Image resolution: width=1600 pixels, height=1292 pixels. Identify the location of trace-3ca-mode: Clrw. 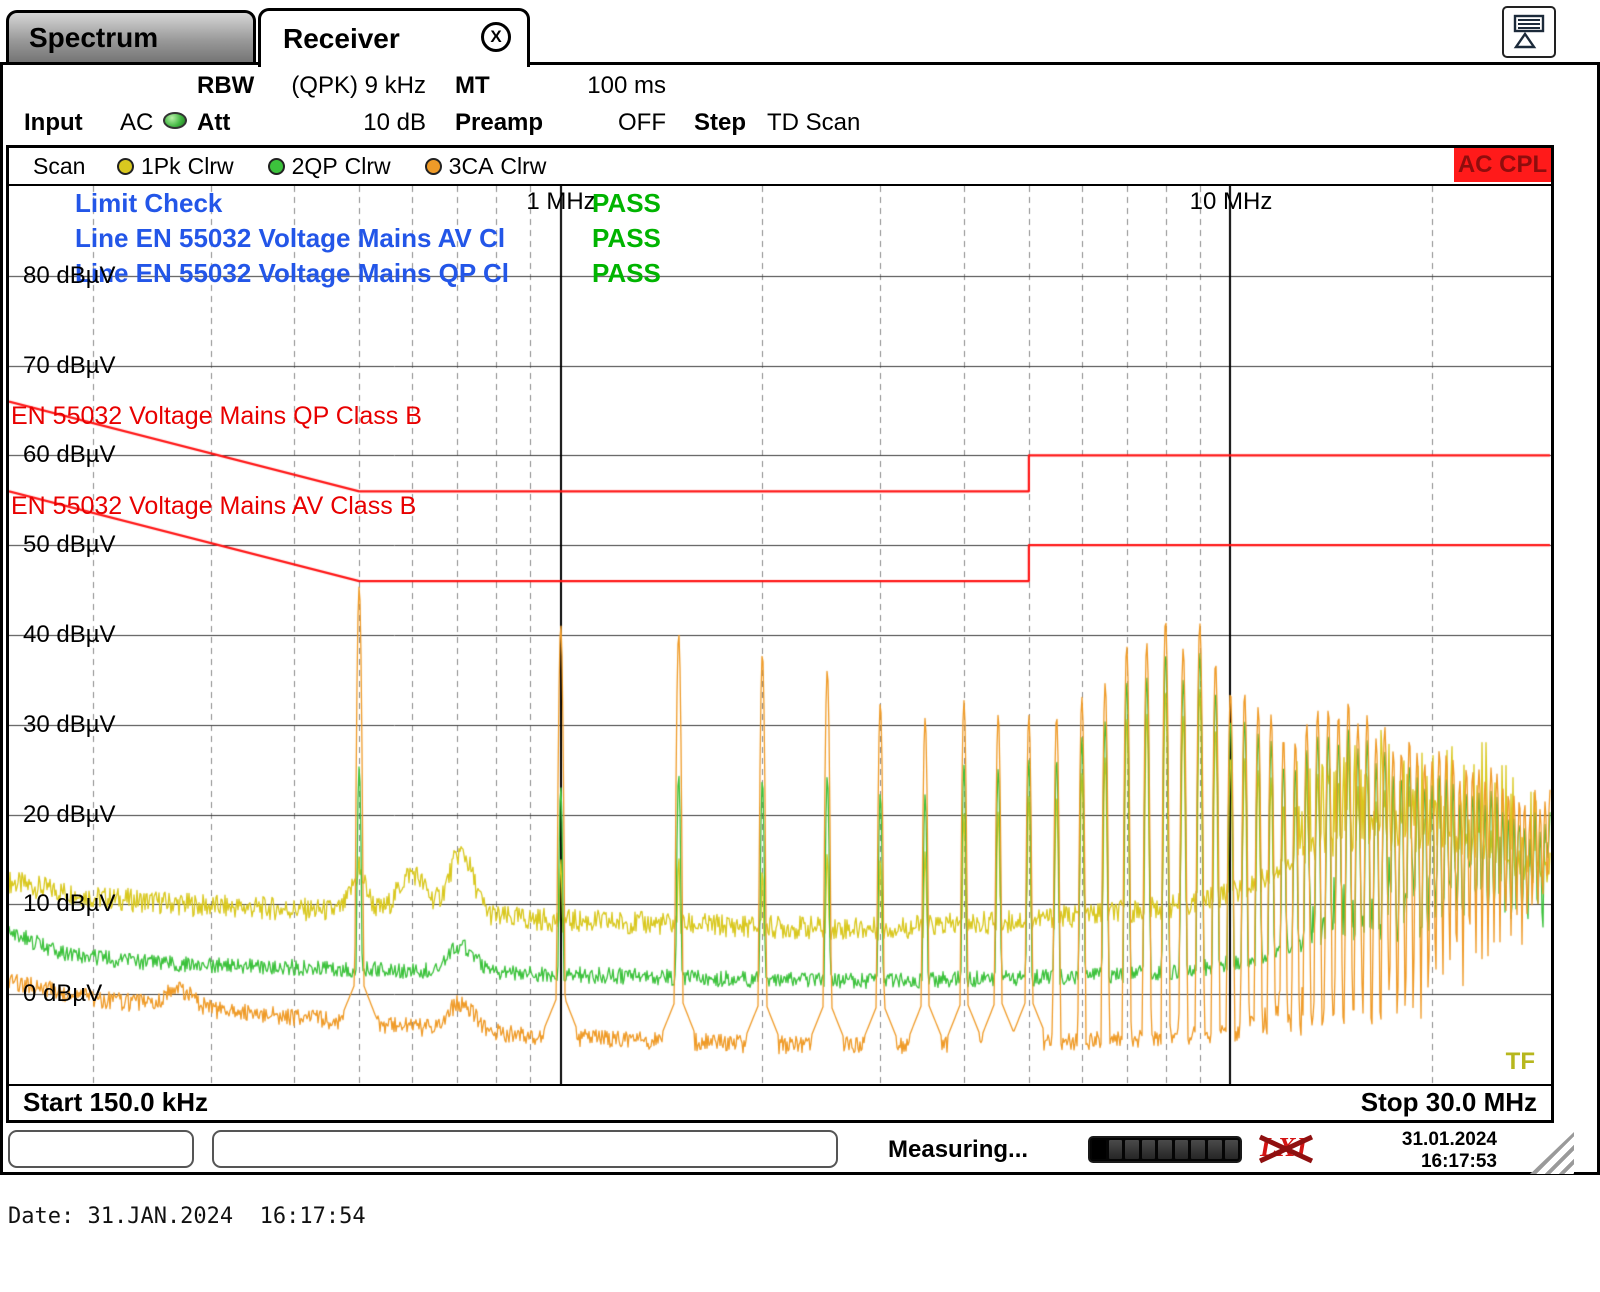
(523, 165).